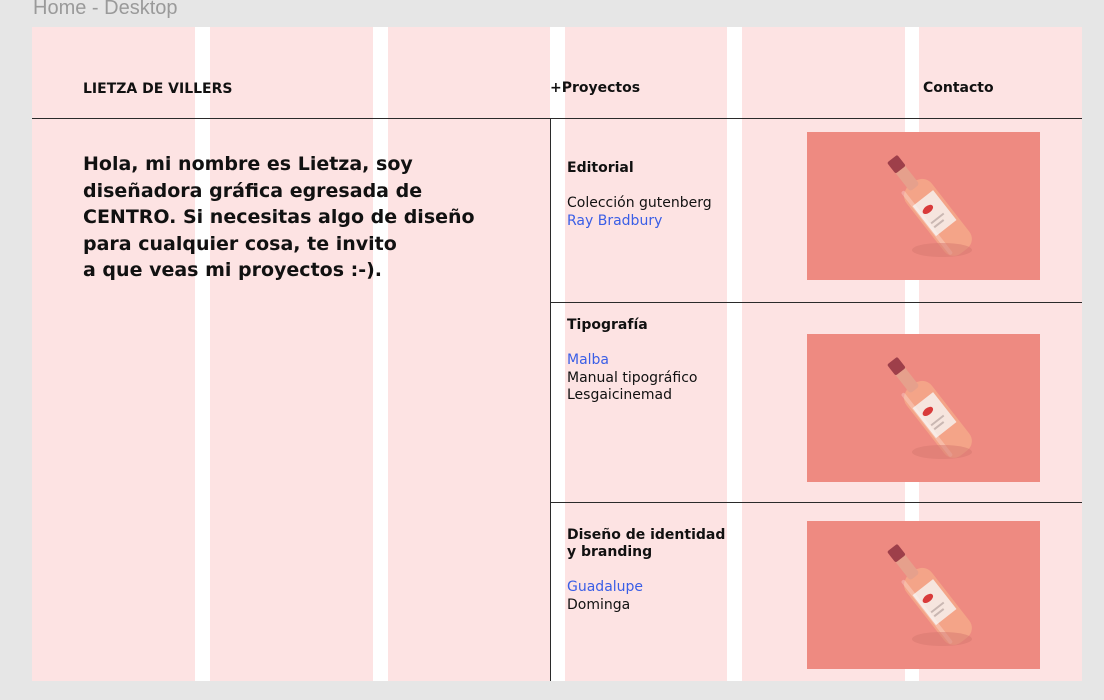  Describe the element at coordinates (550, 399) in the screenshot. I see `column-divider` at that location.